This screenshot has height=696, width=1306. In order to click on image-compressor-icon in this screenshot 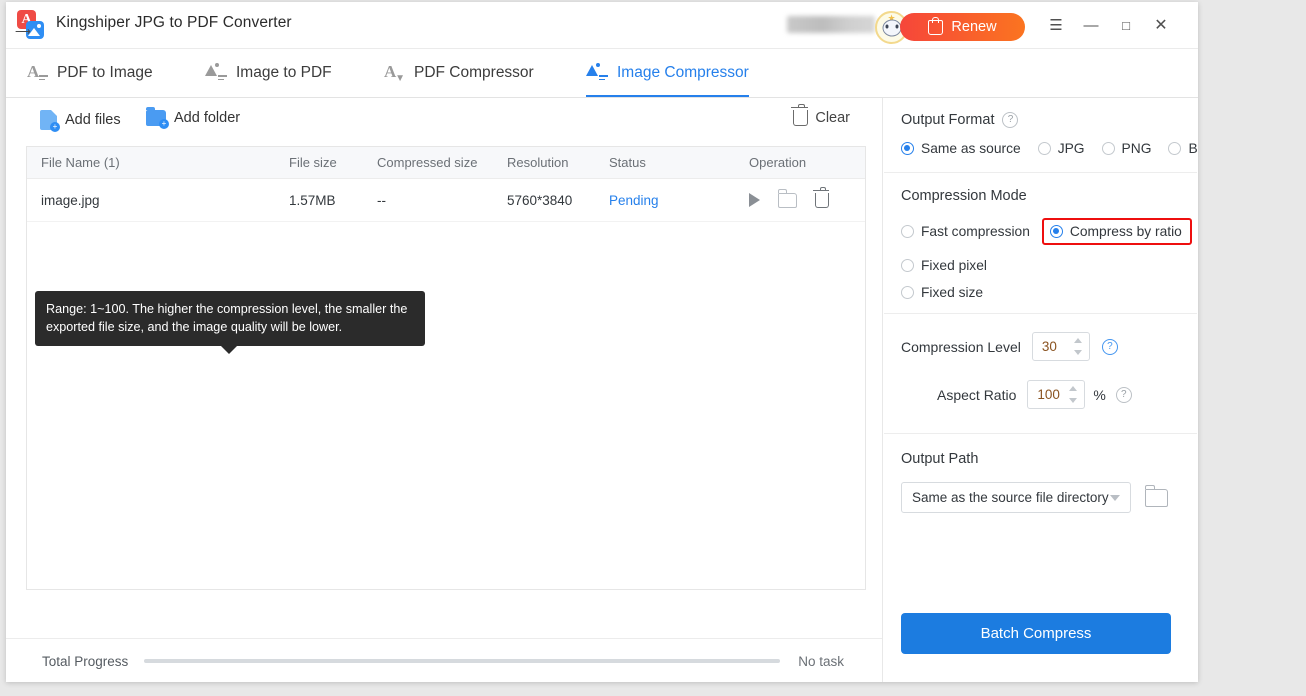, I will do `click(597, 73)`.